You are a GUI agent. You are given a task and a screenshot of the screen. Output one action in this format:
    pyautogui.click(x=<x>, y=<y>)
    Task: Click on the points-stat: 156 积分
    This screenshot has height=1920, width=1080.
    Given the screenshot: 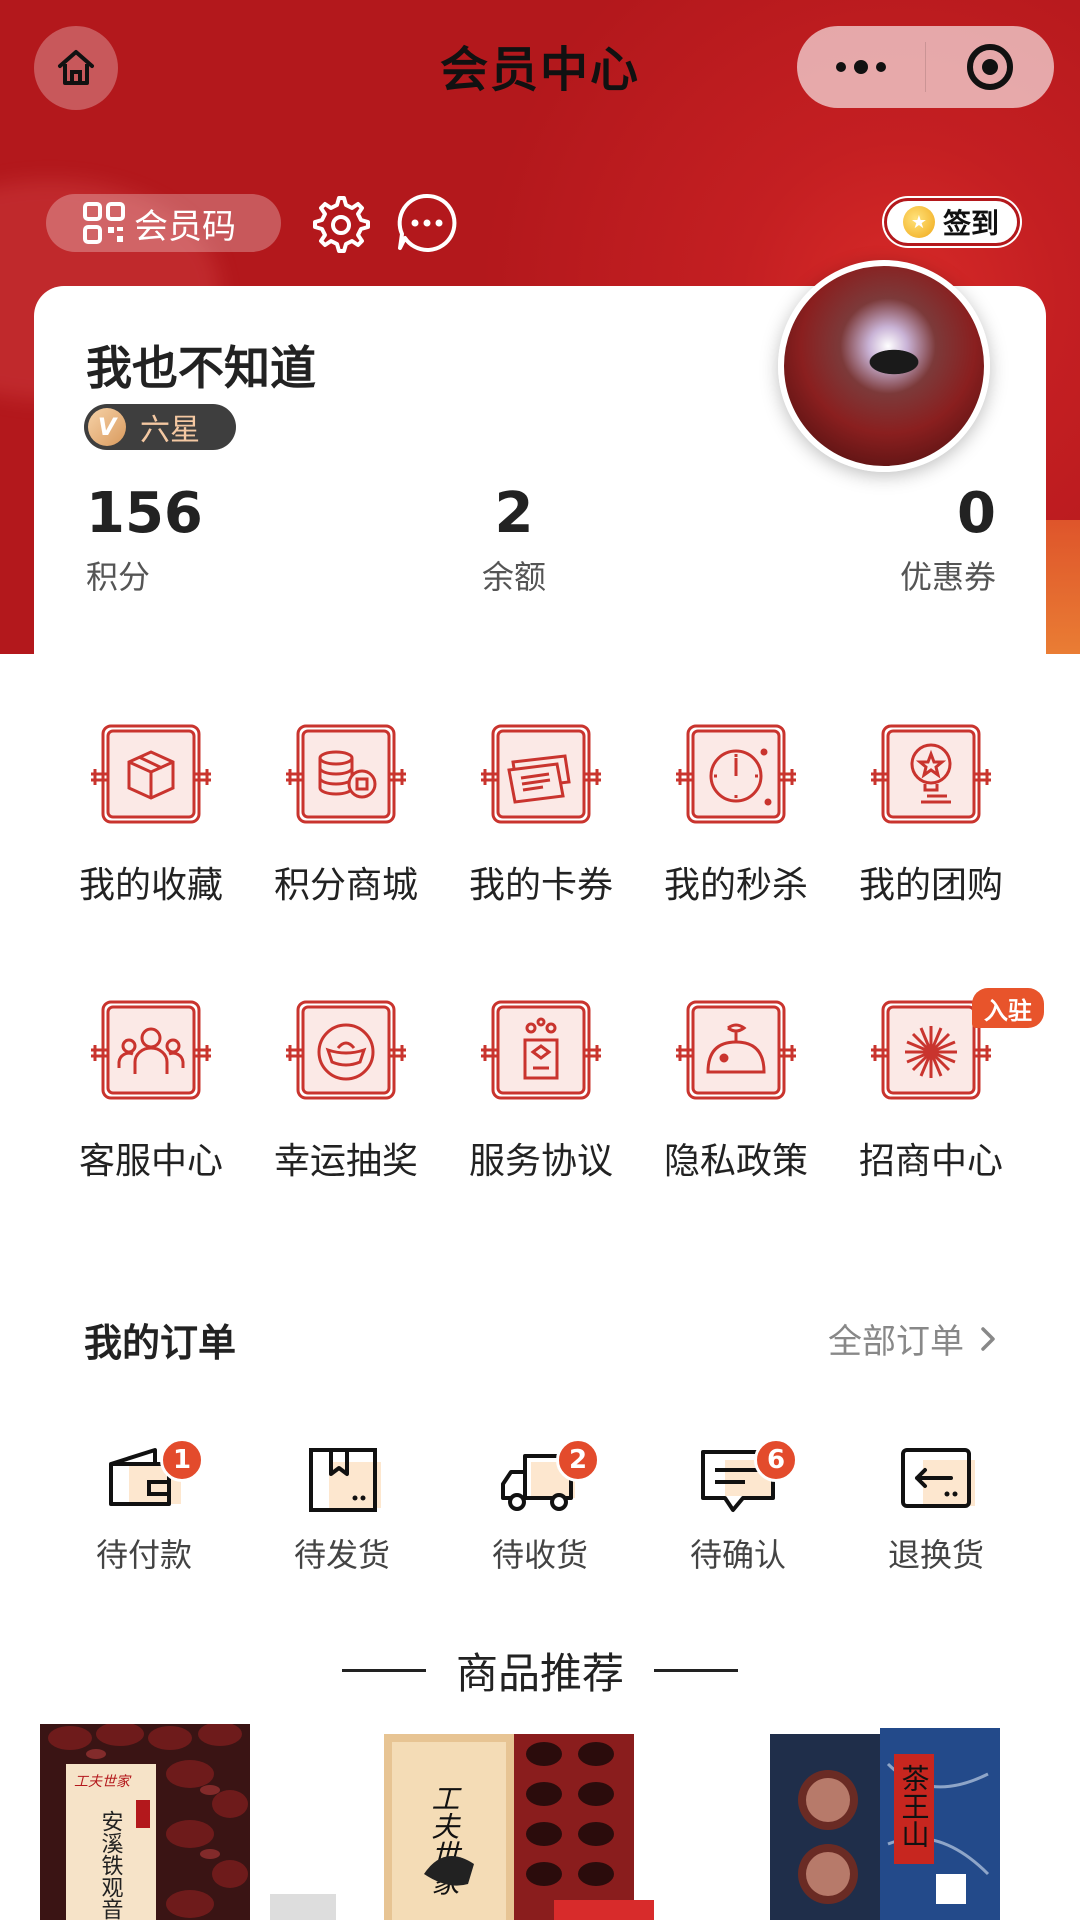 What is the action you would take?
    pyautogui.click(x=144, y=542)
    